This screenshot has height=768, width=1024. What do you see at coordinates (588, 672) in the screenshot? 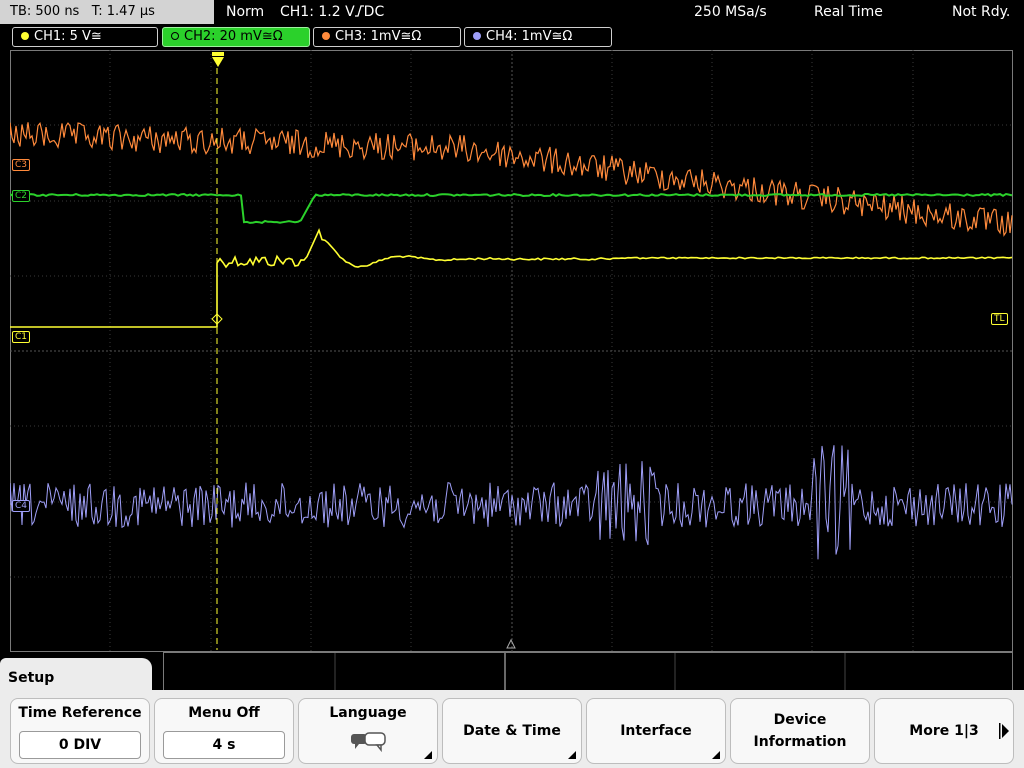
I see `zoom-overview-strip` at bounding box center [588, 672].